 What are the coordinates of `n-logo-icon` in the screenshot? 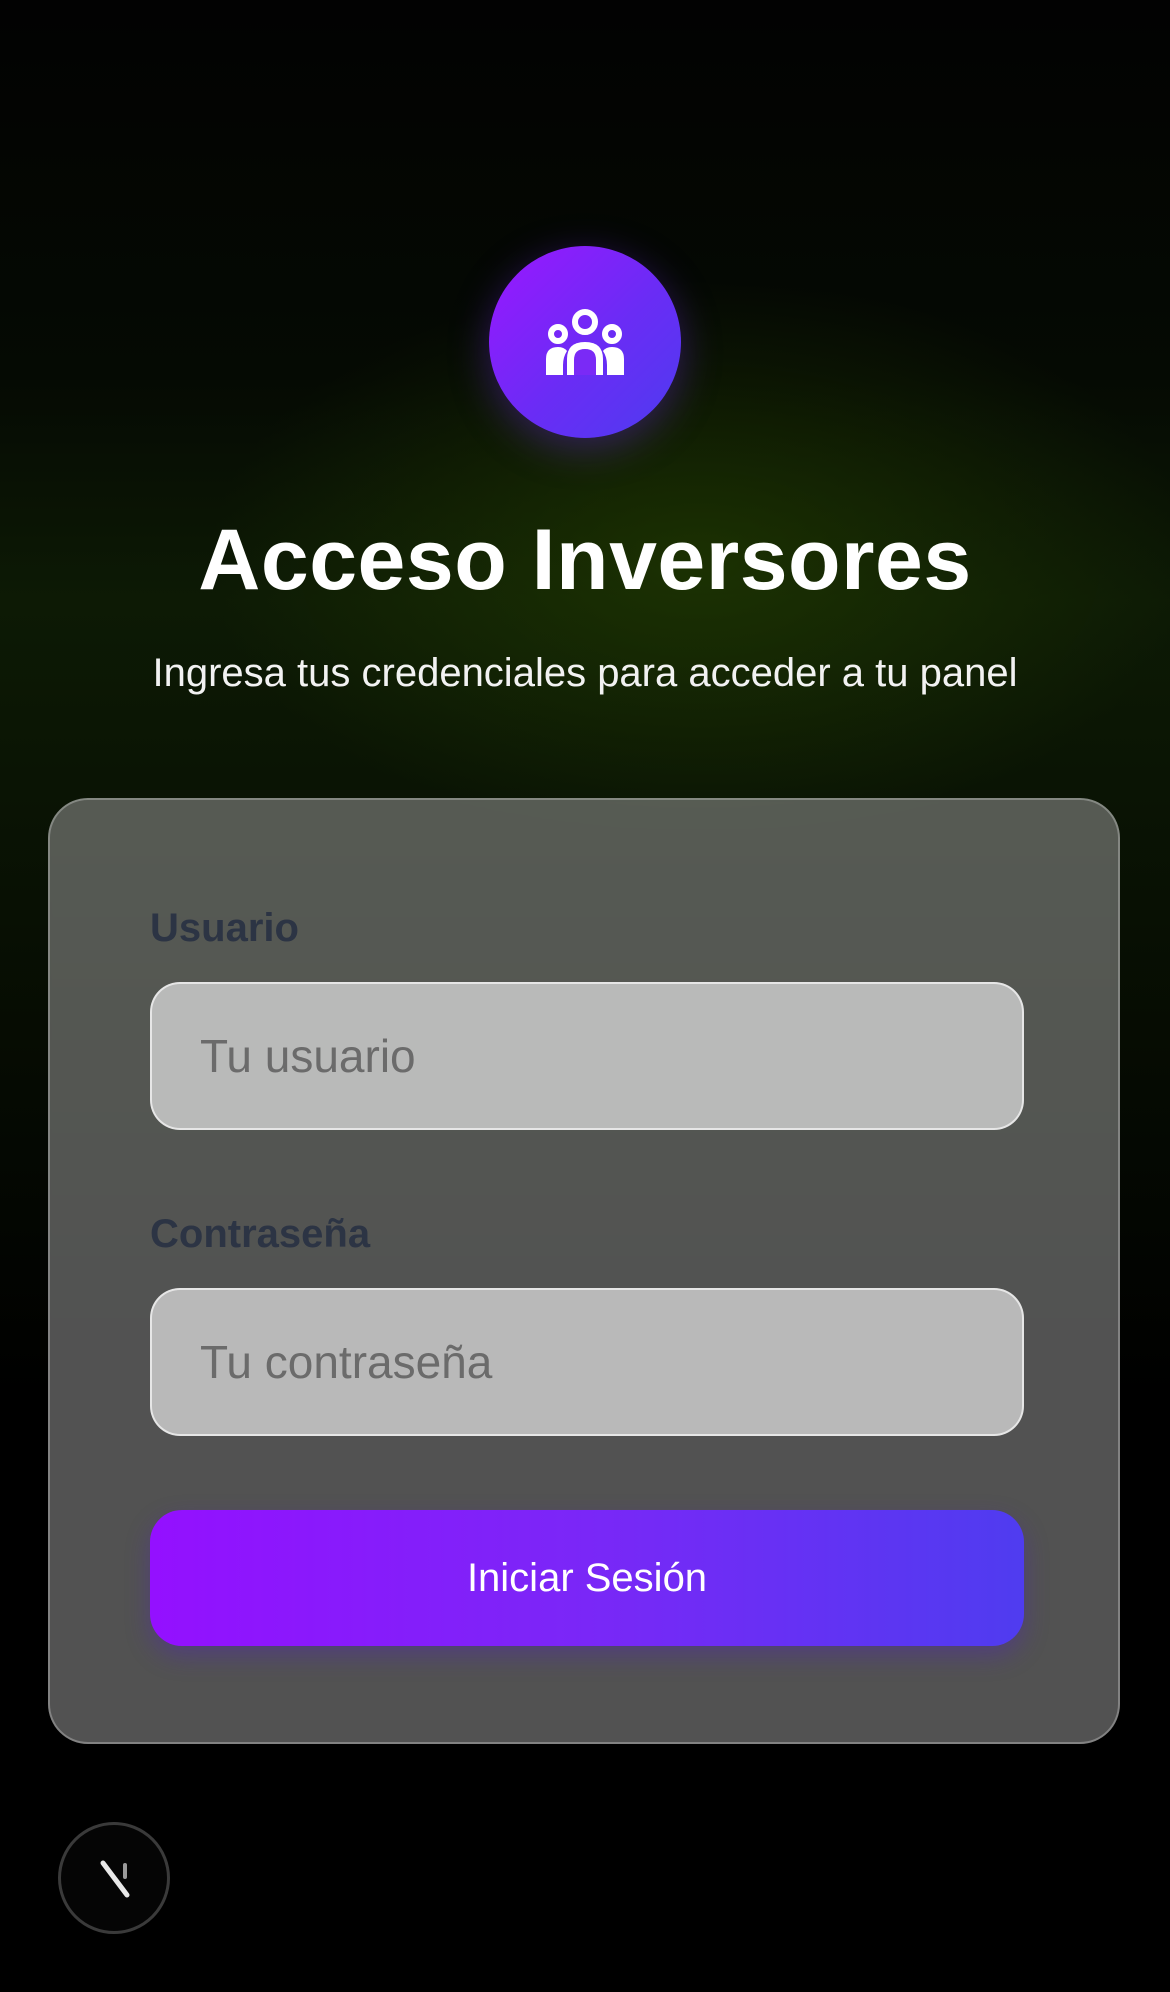 It's located at (115, 1879).